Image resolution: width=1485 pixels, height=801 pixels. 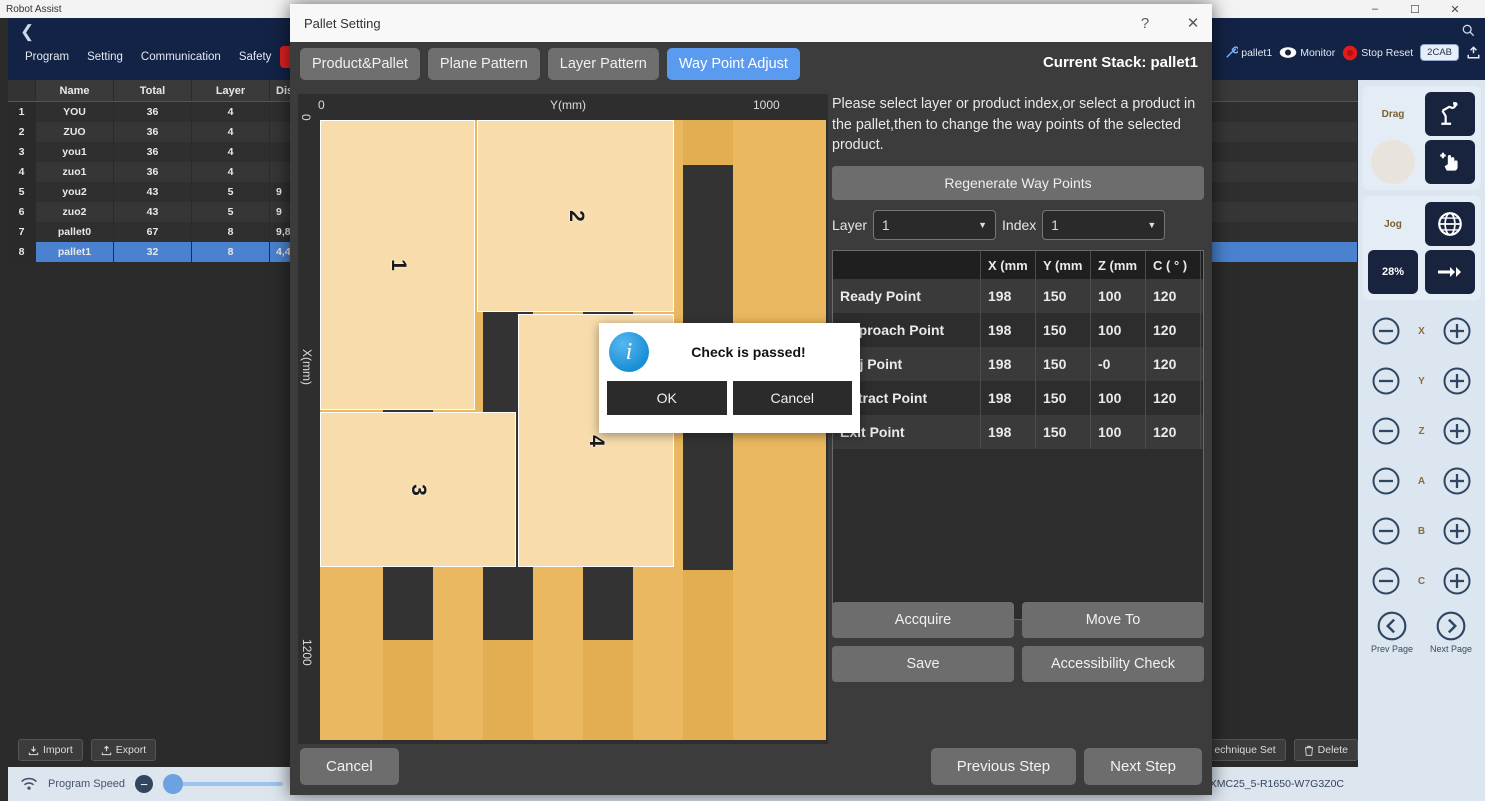 I want to click on nav-item-safety: Safety, so click(x=255, y=57).